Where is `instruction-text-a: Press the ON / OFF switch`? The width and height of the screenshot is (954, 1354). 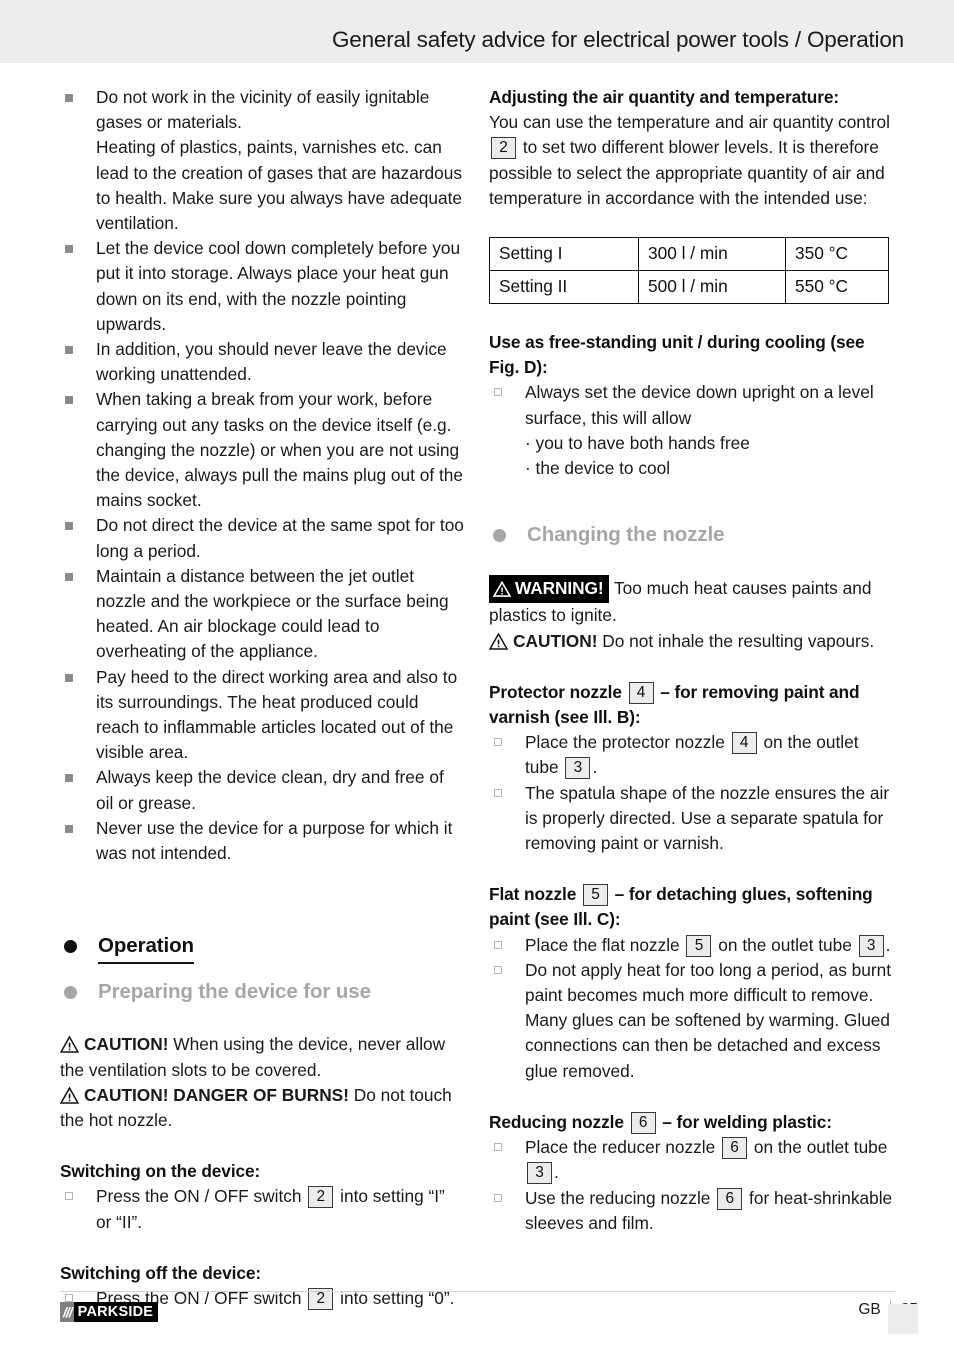 instruction-text-a: Press the ON / OFF switch is located at coordinates (199, 1196).